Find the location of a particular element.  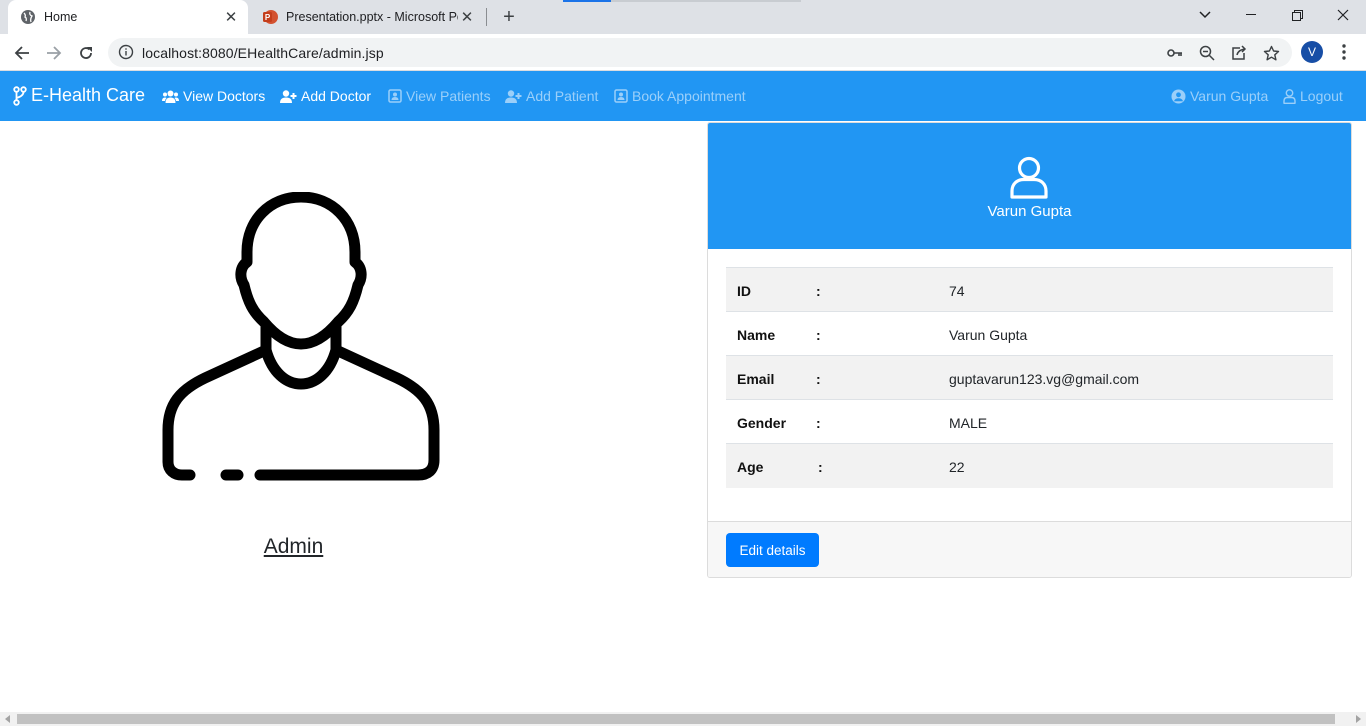

nav-label: View Doctors is located at coordinates (224, 96).